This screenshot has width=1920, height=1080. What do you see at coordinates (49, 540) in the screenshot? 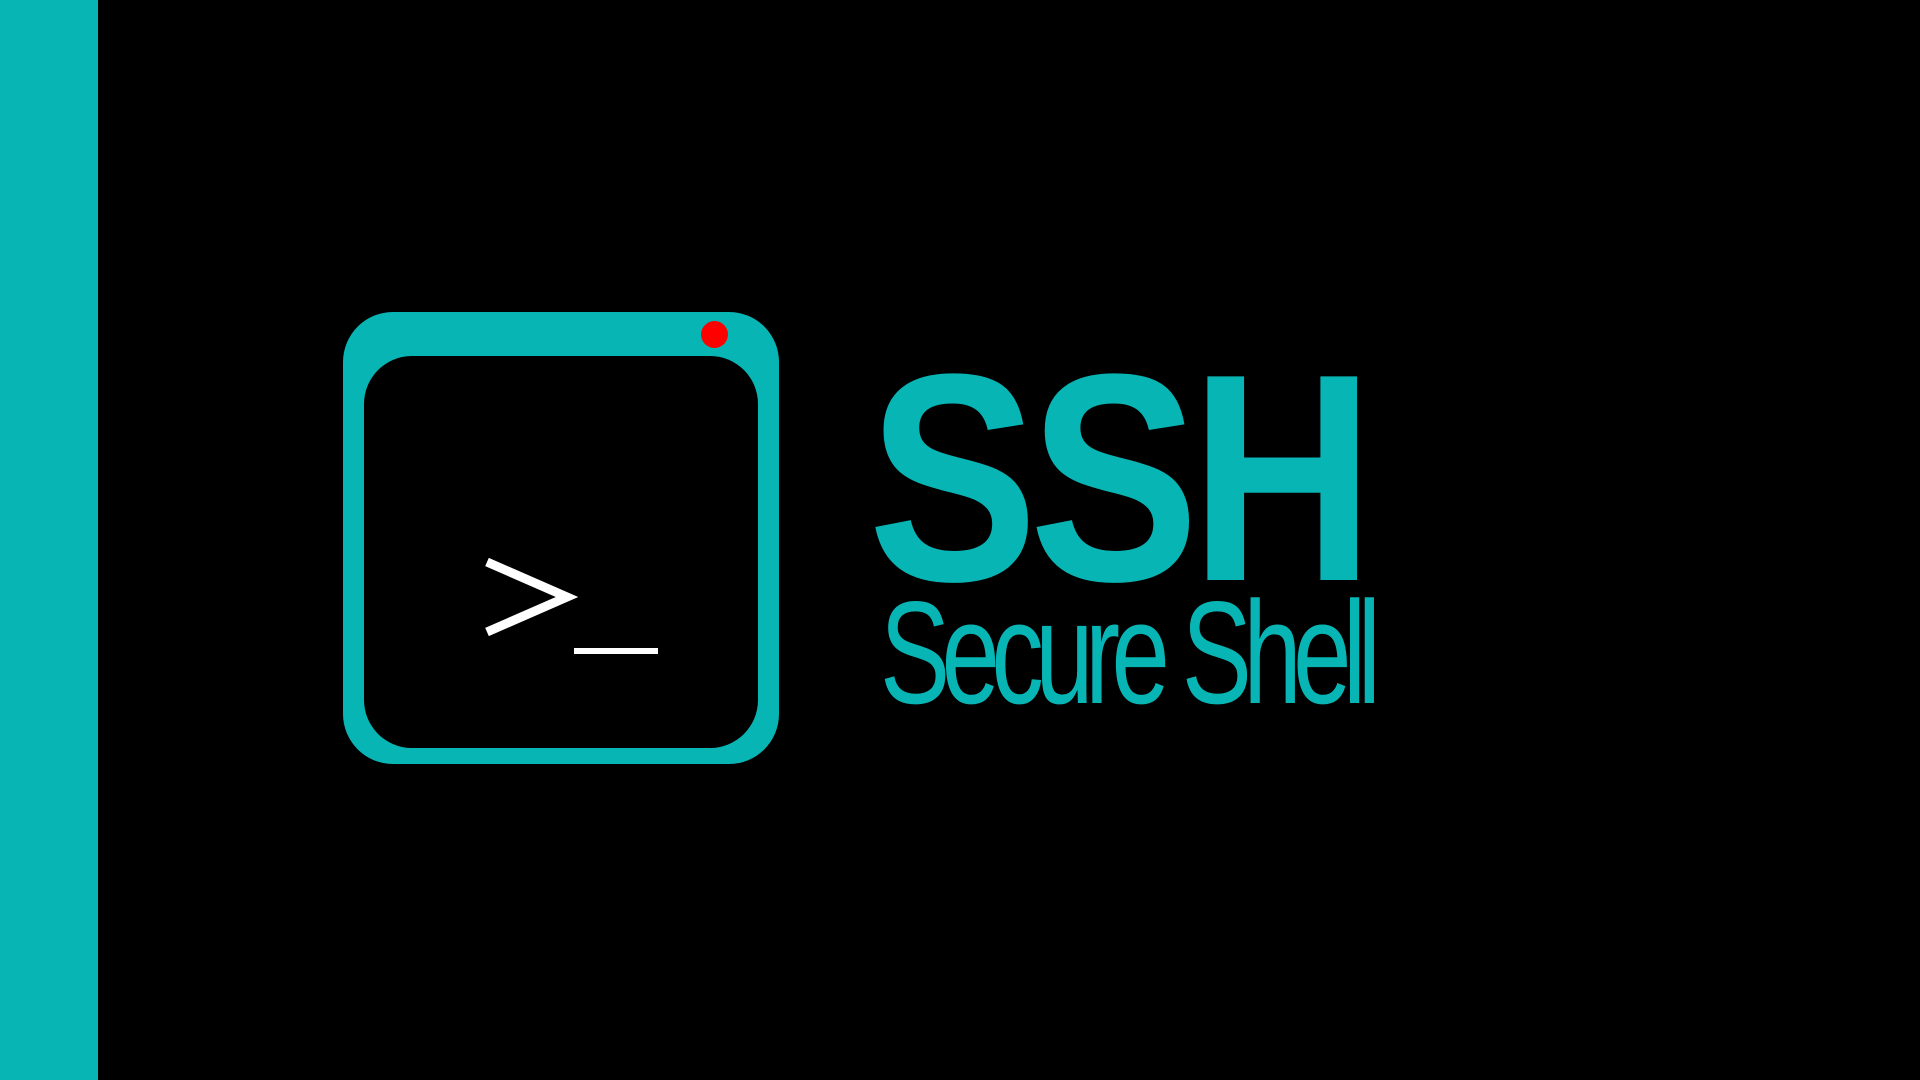
I see `accent-side-bar` at bounding box center [49, 540].